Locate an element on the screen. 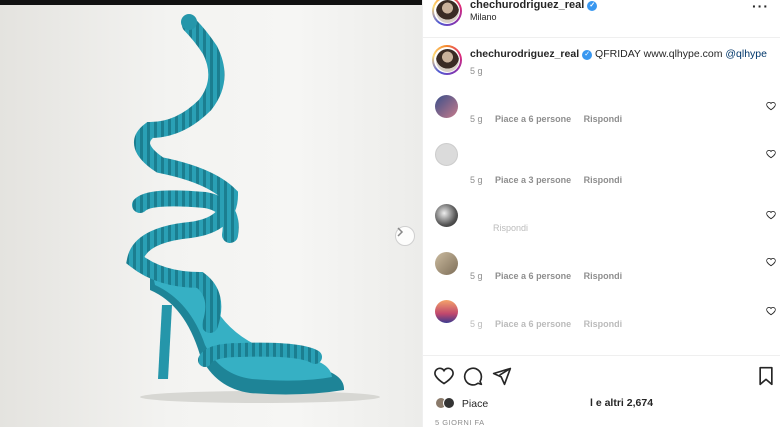 The height and width of the screenshot is (427, 780). caption-body: QFRIDAY www.qlhype.com is located at coordinates (659, 54).